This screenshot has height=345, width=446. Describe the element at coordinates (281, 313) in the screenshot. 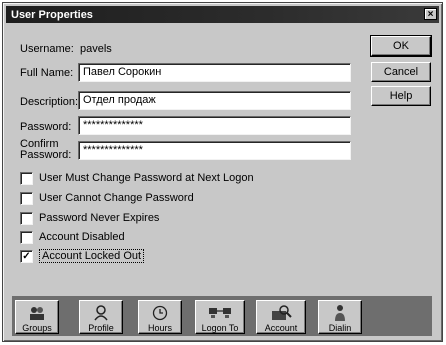

I see `account-icon` at that location.